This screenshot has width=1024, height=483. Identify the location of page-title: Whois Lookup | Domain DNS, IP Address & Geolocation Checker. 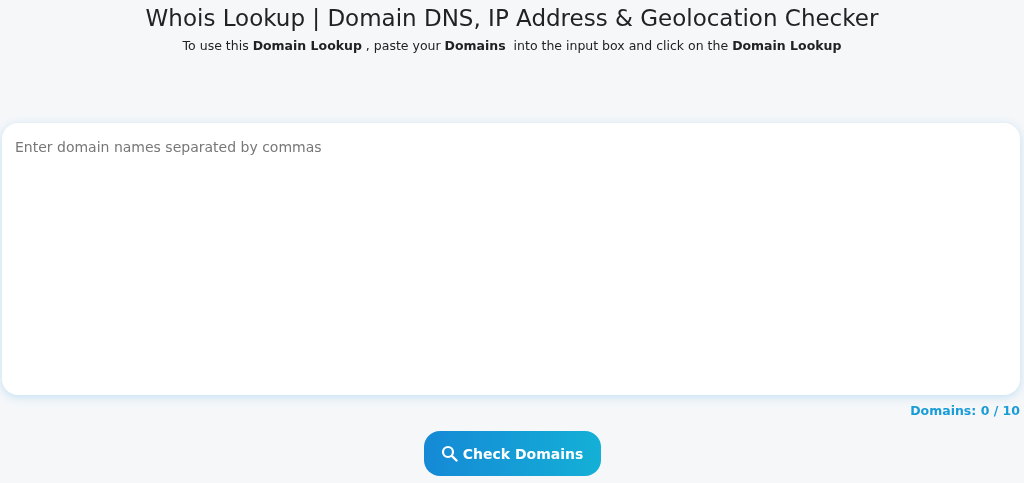
(512, 18).